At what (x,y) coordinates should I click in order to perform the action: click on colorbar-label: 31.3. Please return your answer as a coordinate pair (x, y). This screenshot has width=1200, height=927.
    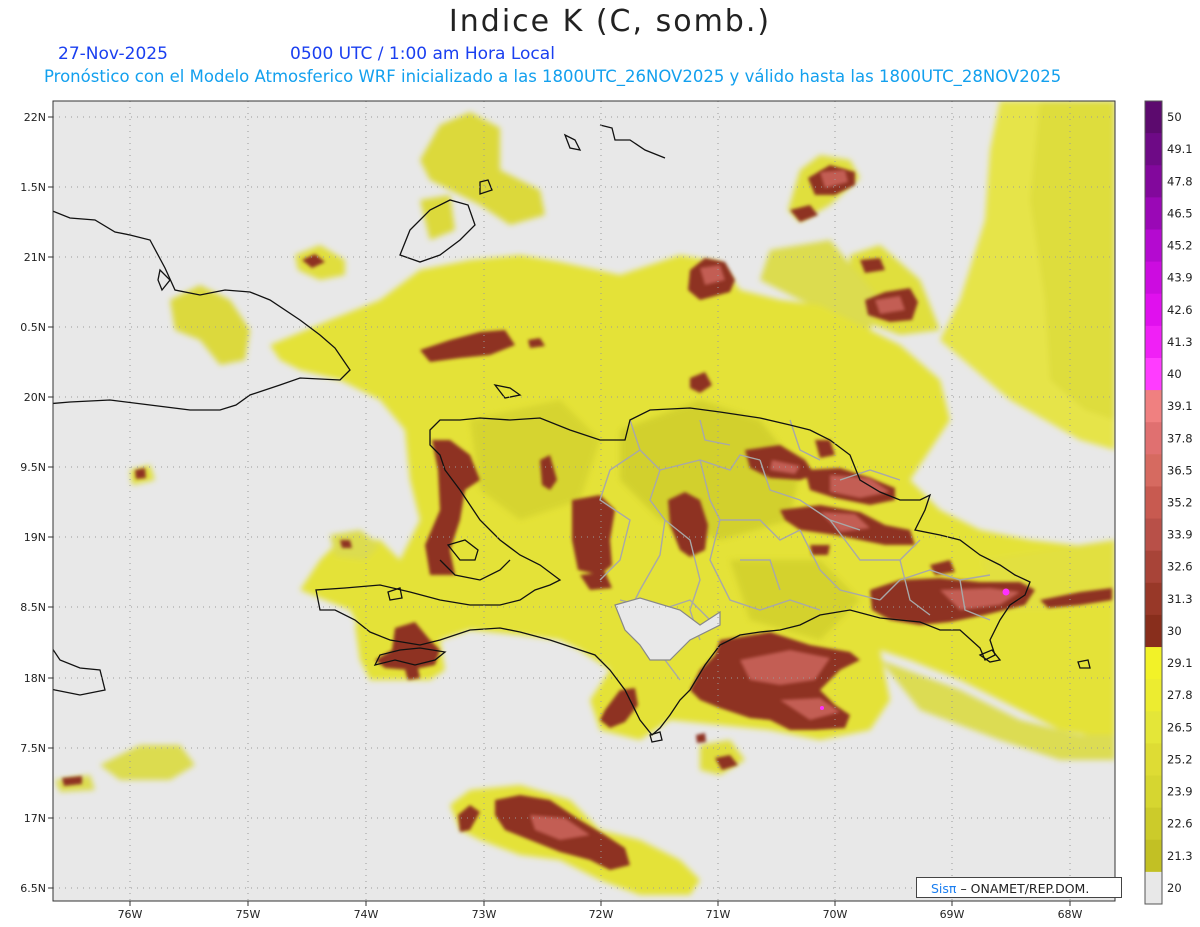
    Looking at the image, I should click on (1180, 599).